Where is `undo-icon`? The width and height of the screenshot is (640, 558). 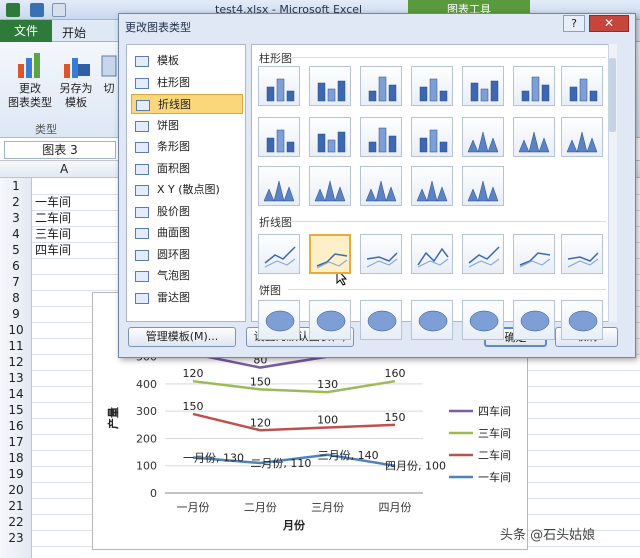 undo-icon is located at coordinates (59, 10).